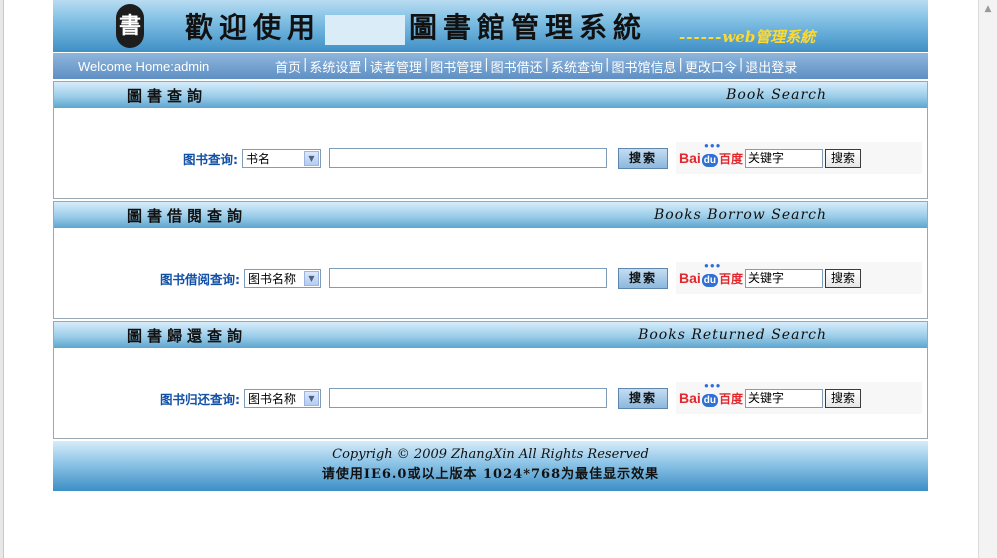  Describe the element at coordinates (490, 335) in the screenshot. I see `section-header: 圖書歸還查詢 Books Returned Search` at that location.